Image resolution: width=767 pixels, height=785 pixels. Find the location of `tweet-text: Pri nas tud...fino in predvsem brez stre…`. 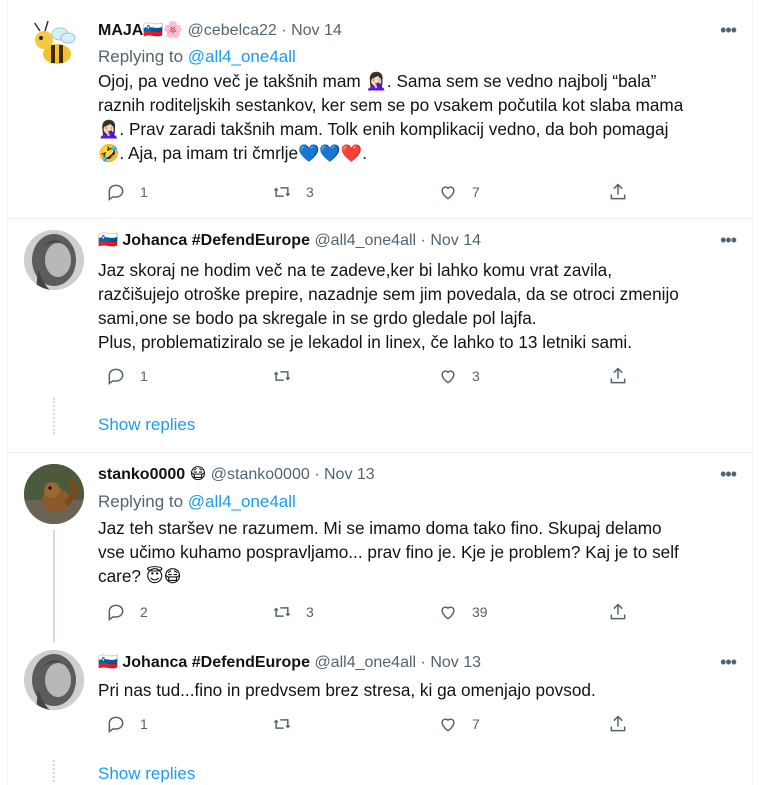

tweet-text: Pri nas tud...fino in predvsem brez stre… is located at coordinates (418, 690).